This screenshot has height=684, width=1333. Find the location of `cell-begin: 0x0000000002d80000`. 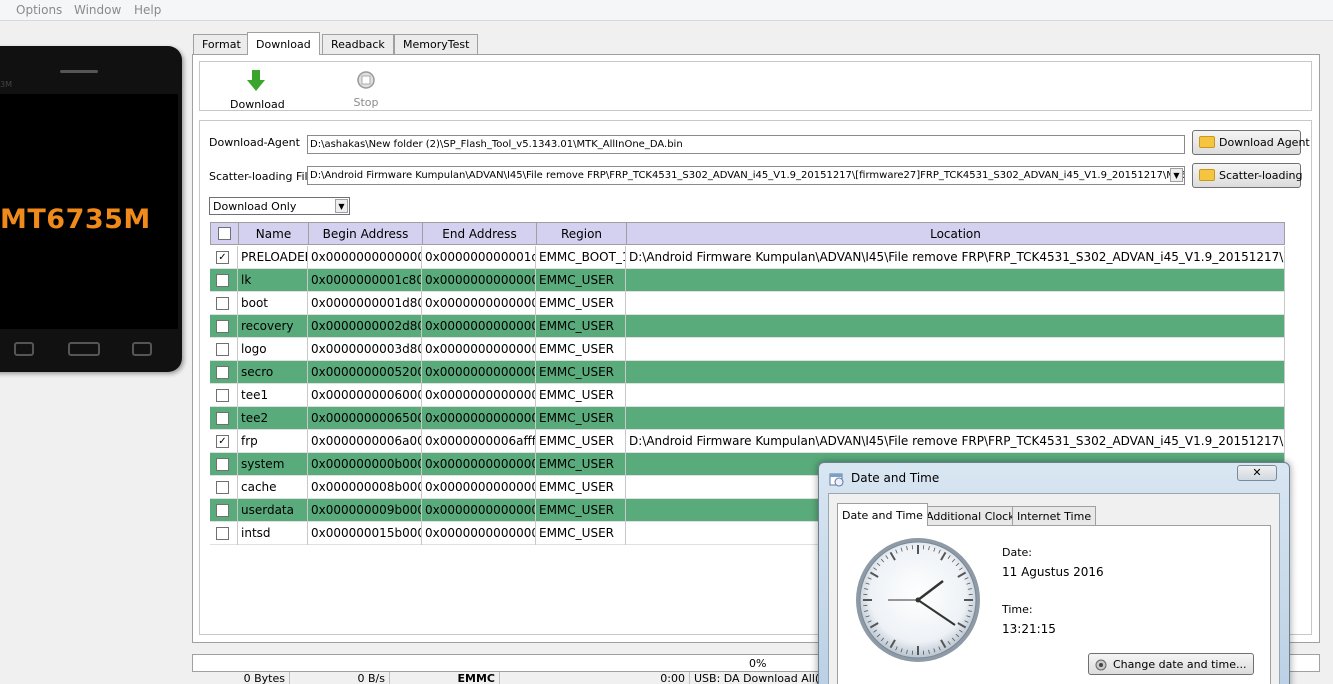

cell-begin: 0x0000000002d80000 is located at coordinates (365, 326).